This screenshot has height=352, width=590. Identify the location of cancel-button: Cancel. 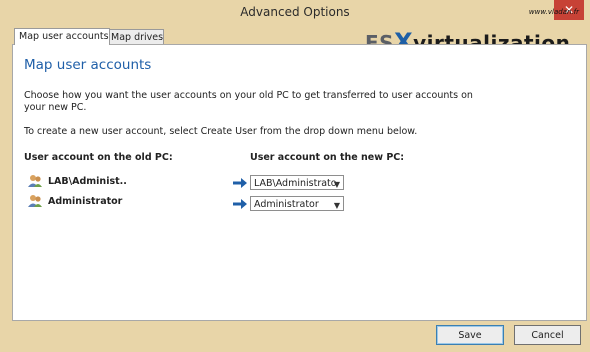
(547, 335).